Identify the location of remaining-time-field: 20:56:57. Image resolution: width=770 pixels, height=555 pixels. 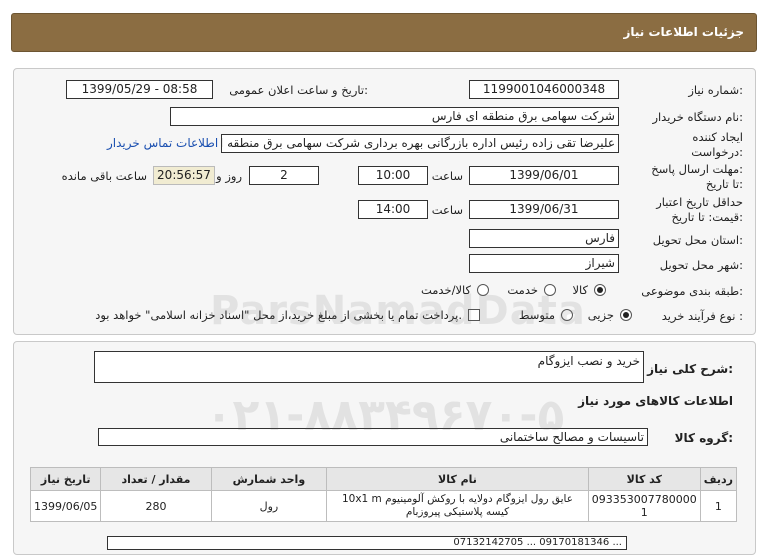
(184, 175).